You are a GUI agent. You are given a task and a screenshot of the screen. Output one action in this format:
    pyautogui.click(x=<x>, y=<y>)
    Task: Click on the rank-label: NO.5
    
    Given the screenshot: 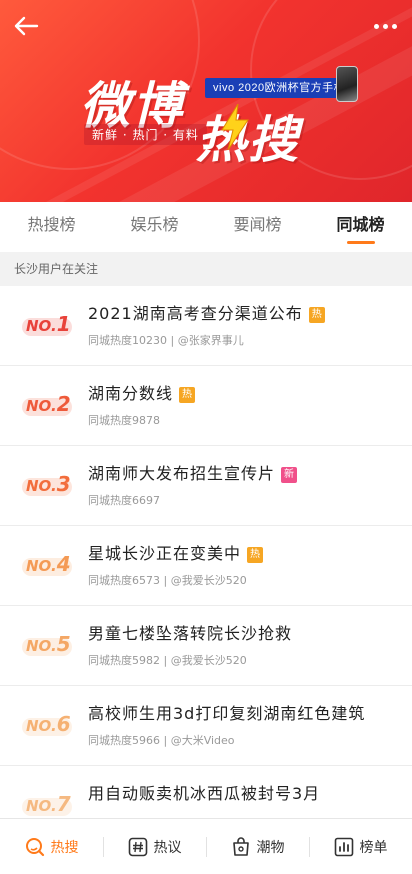 What is the action you would take?
    pyautogui.click(x=48, y=644)
    